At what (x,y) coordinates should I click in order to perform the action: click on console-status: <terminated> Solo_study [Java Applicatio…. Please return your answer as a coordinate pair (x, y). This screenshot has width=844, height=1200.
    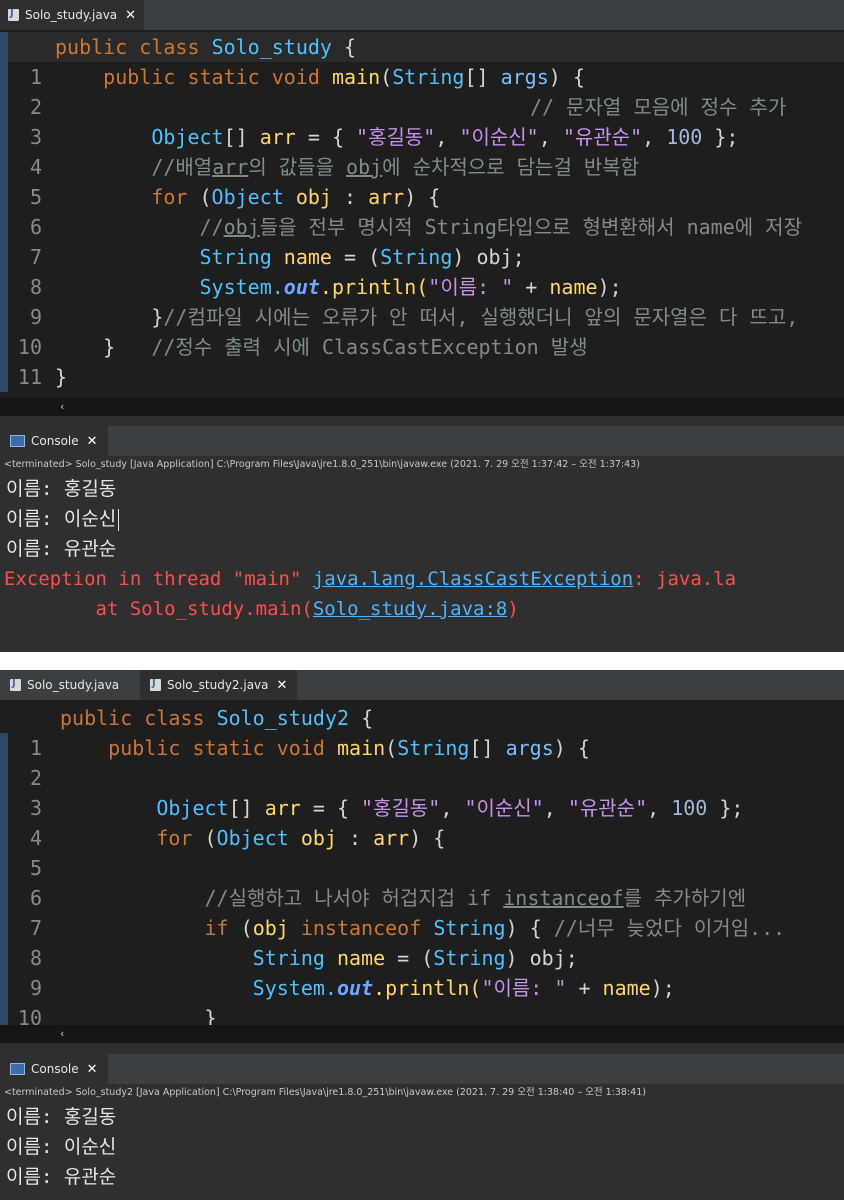
    Looking at the image, I should click on (422, 465).